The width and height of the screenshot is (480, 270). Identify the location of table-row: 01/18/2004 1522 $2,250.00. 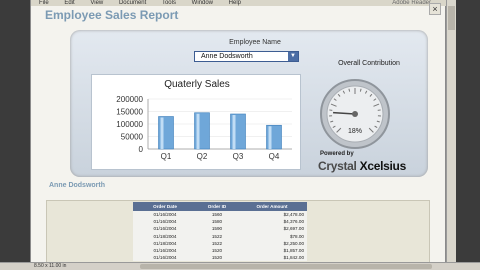
(220, 243).